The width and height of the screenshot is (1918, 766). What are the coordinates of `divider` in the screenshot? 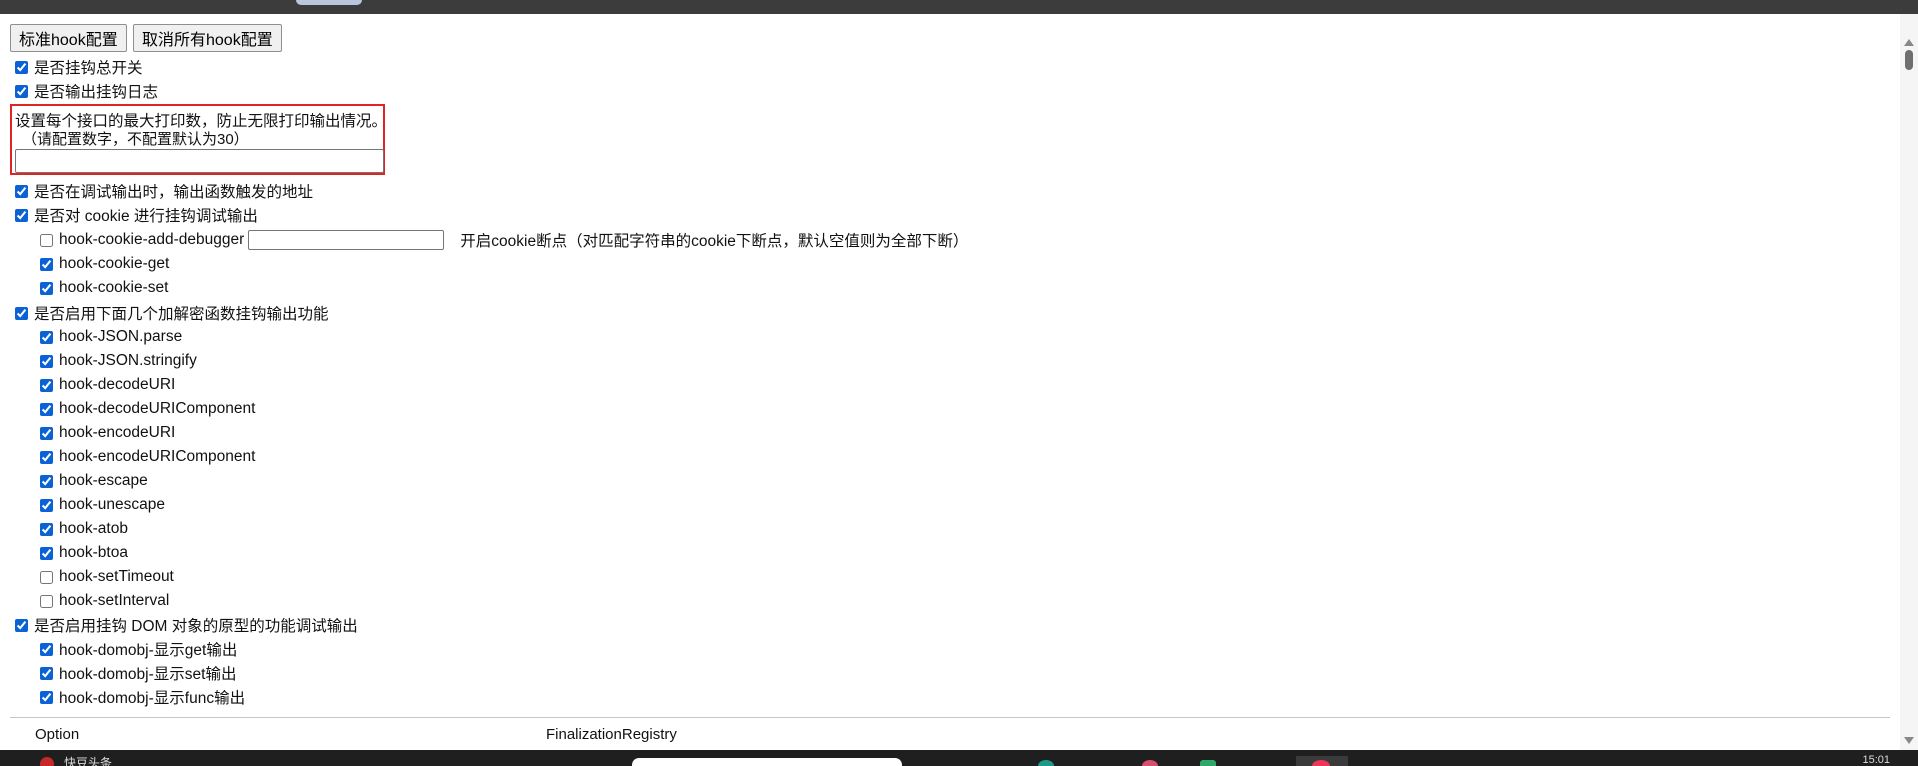 It's located at (950, 717).